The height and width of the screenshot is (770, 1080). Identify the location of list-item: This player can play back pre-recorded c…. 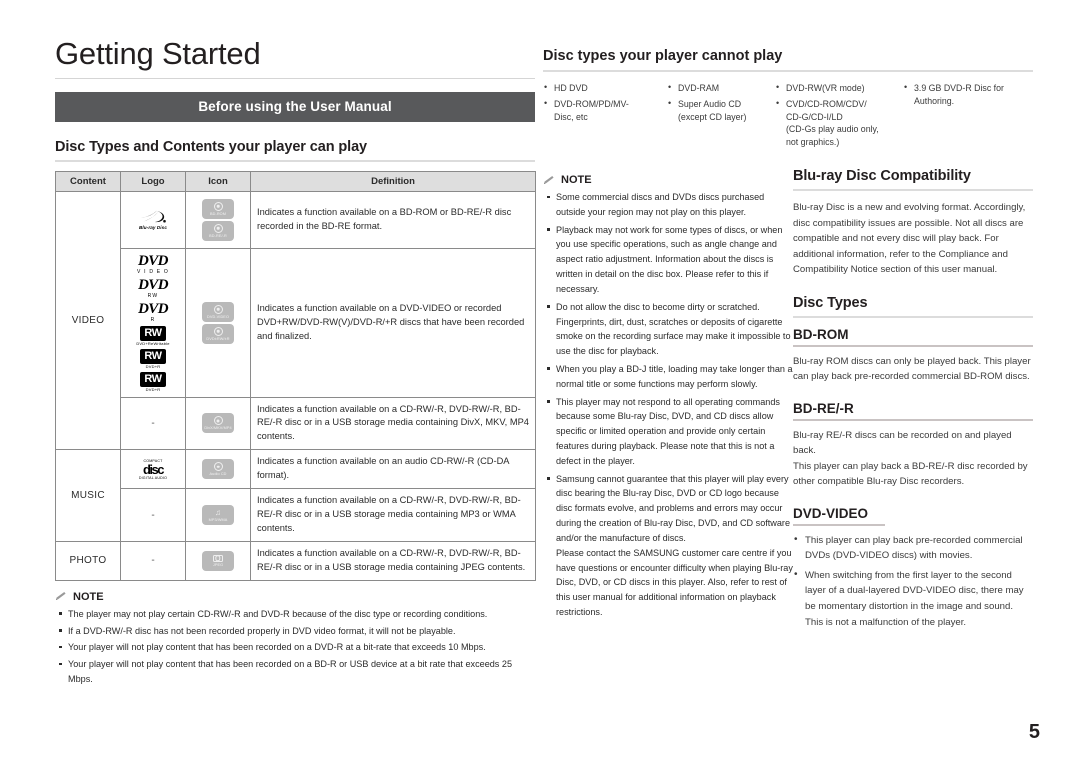
(913, 548).